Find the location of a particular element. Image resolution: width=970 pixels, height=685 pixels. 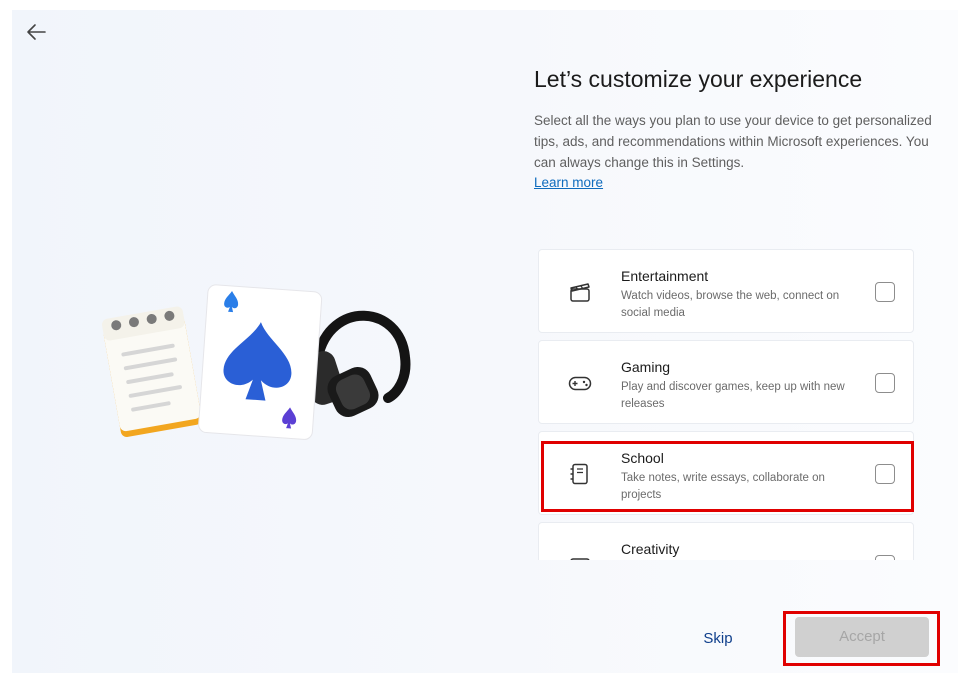

pen-icon is located at coordinates (580, 559).